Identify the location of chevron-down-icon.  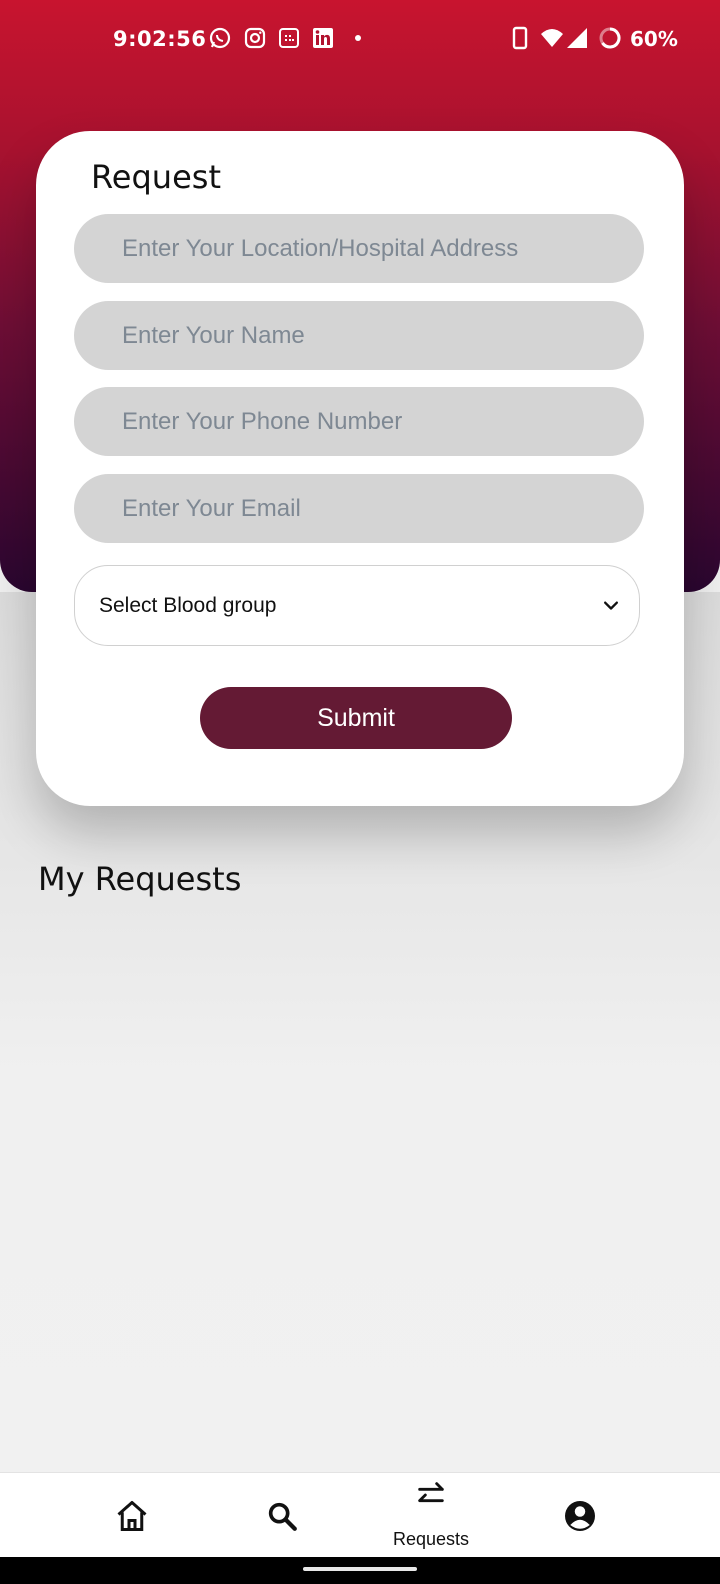
(611, 605).